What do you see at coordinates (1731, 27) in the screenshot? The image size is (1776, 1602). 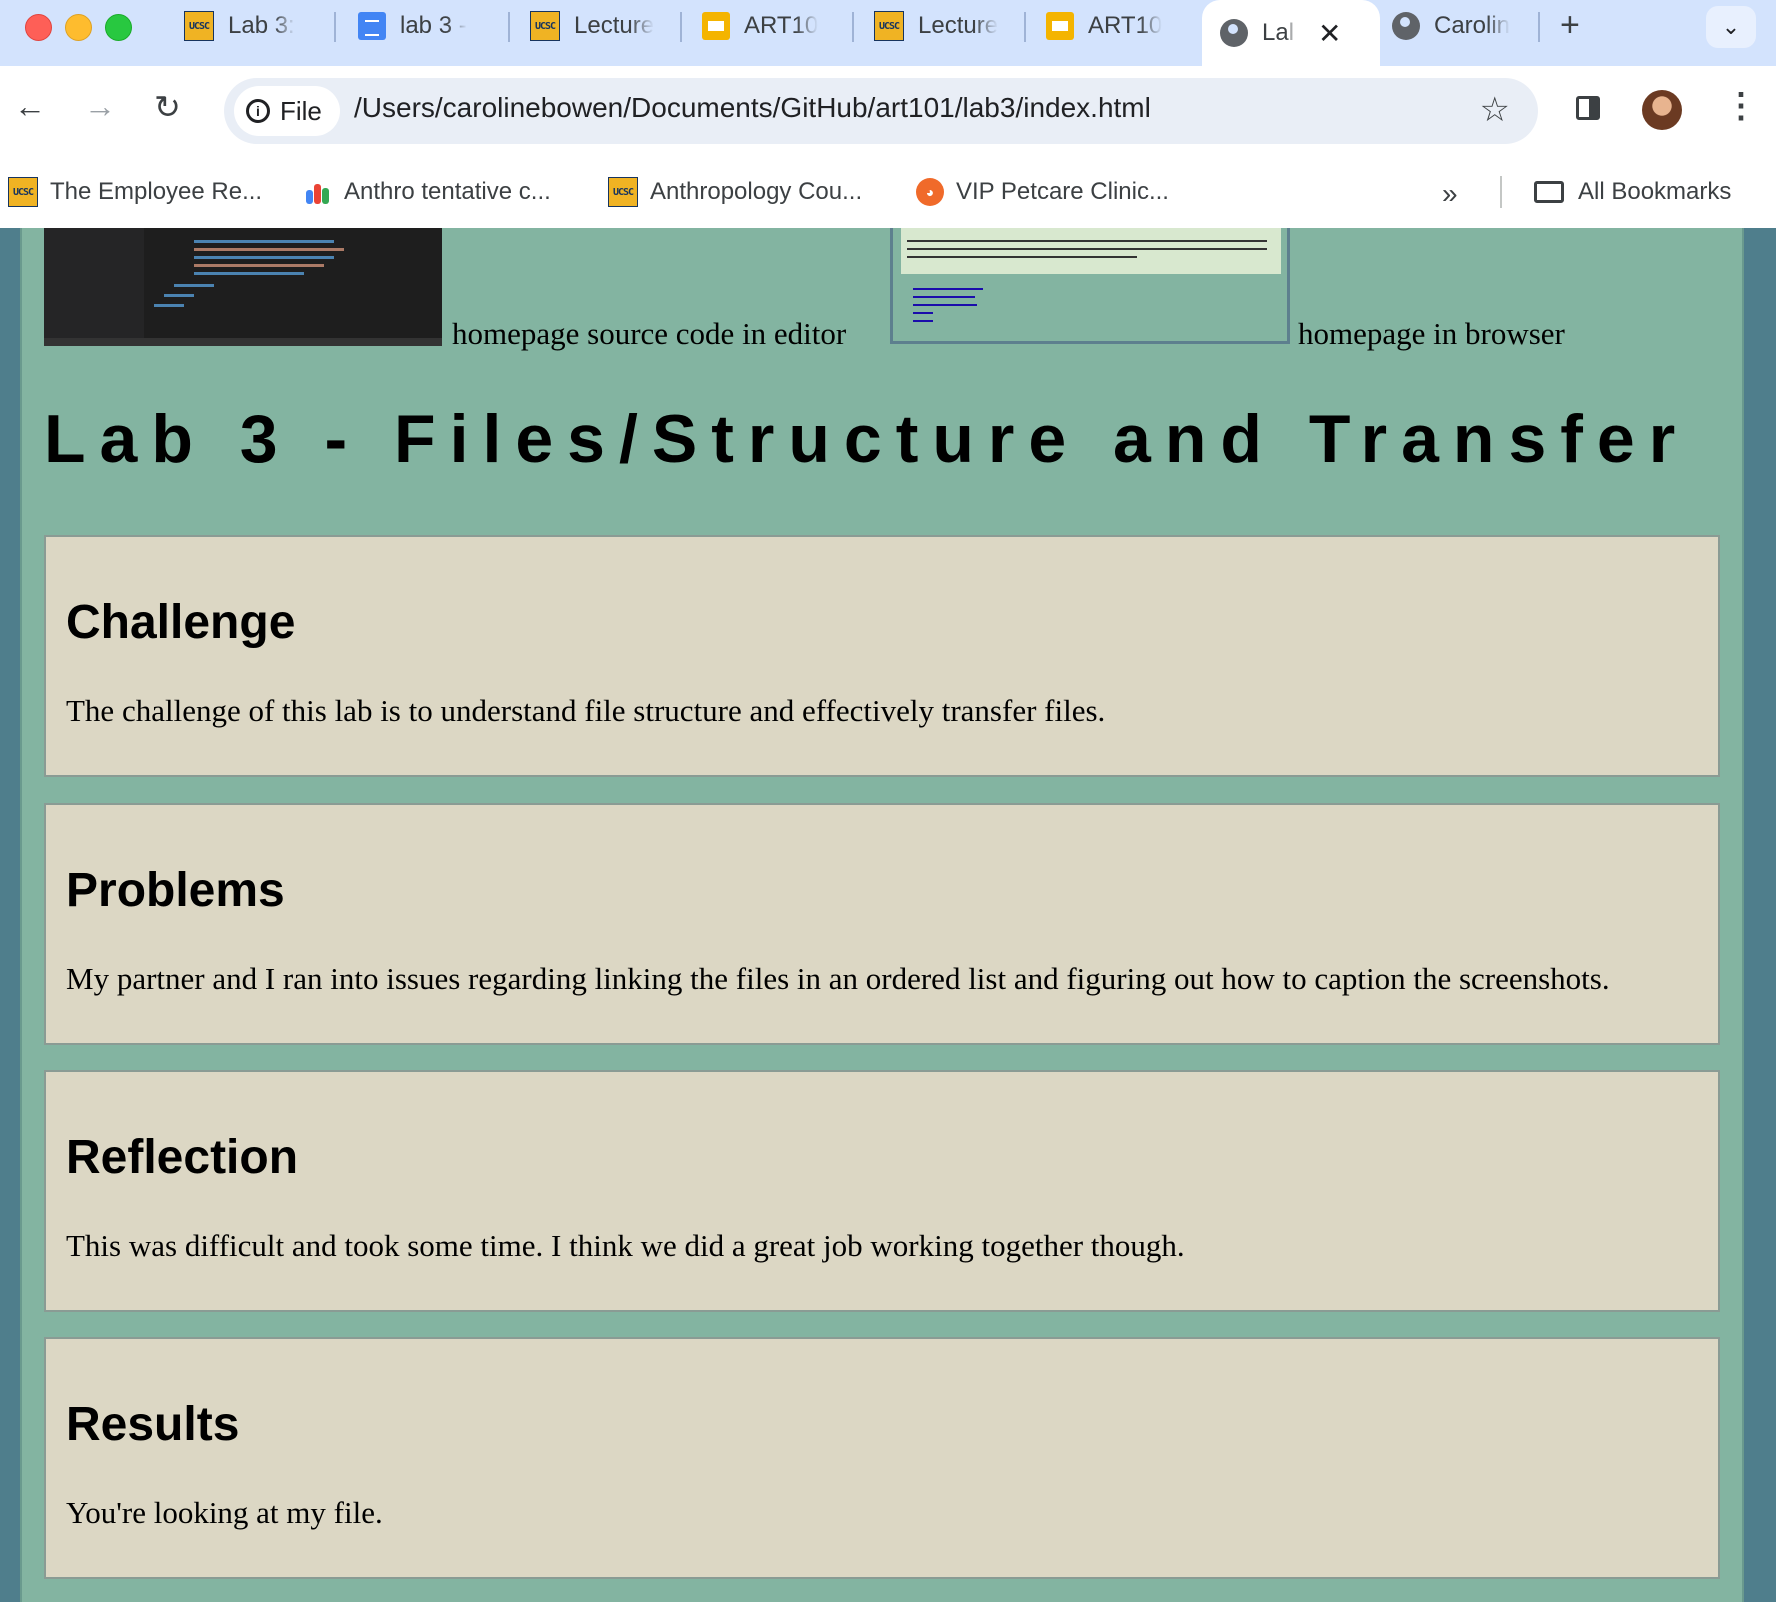 I see `tab-search-chevron-icon: ⌄` at bounding box center [1731, 27].